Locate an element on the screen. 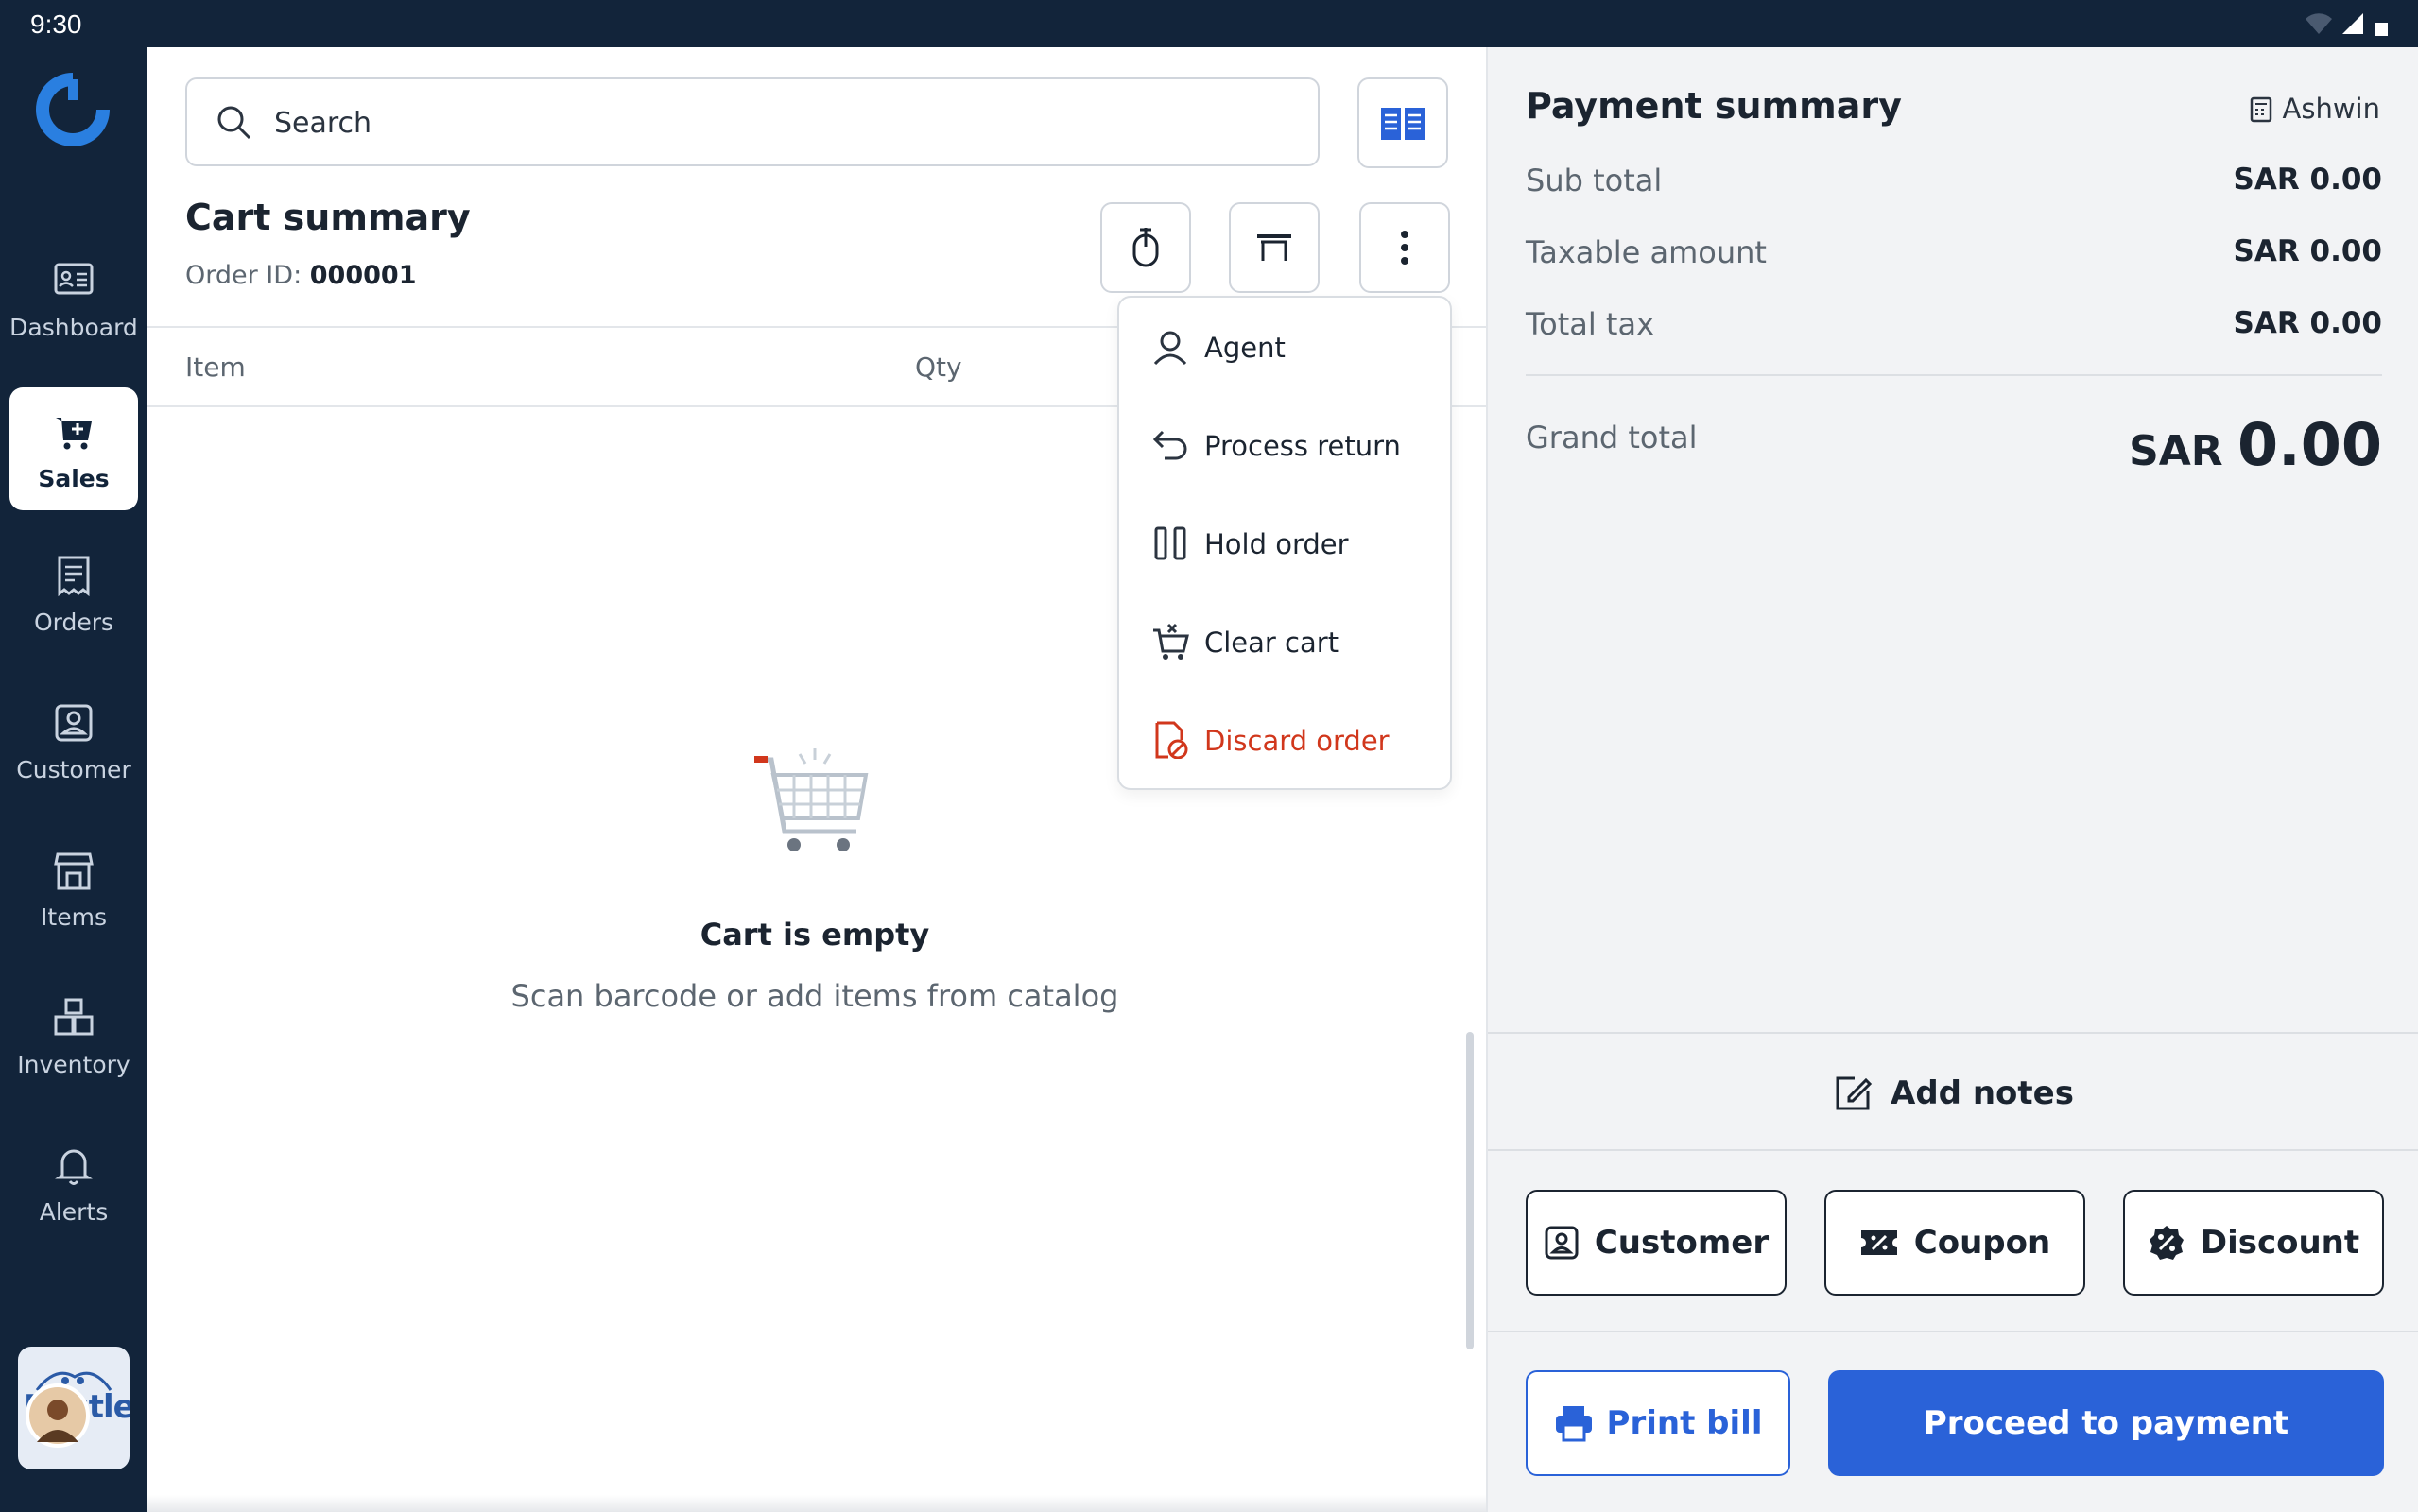 This screenshot has height=1512, width=2418. signal-icon is located at coordinates (2353, 23).